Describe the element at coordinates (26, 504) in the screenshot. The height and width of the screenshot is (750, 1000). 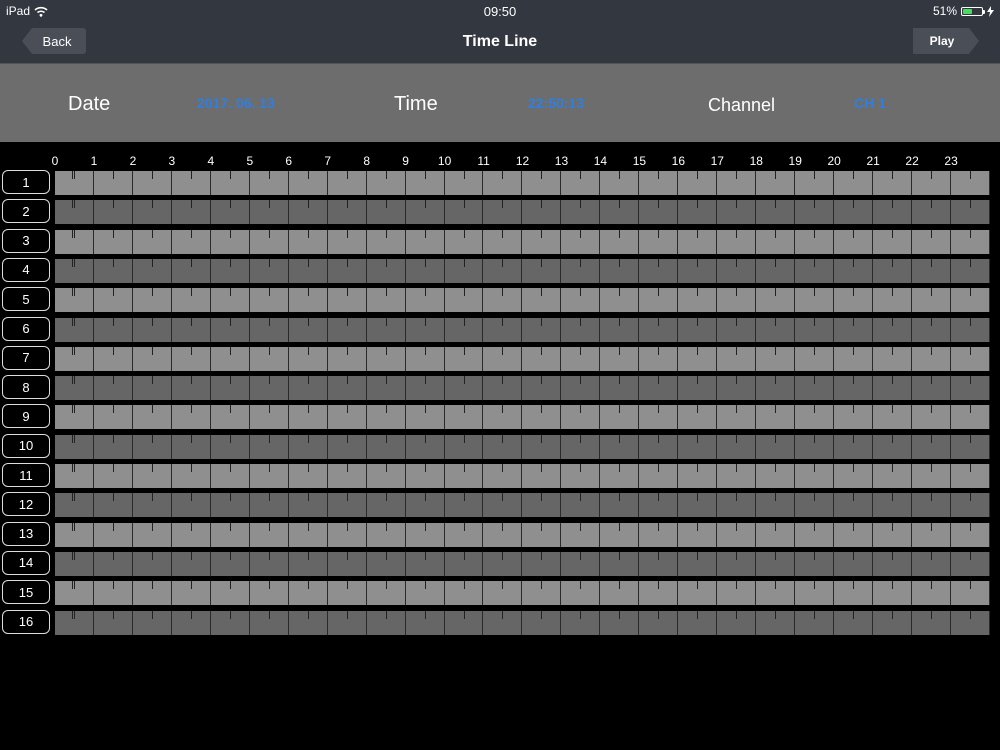
I see `channel-button: 12` at that location.